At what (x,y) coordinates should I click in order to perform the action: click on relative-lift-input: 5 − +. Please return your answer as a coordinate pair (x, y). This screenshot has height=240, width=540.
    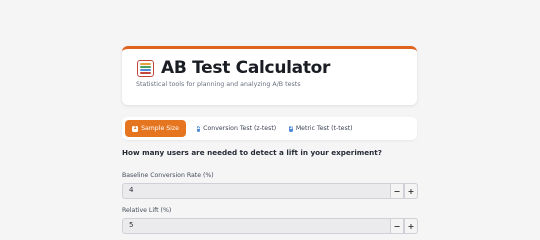
    Looking at the image, I should click on (270, 226).